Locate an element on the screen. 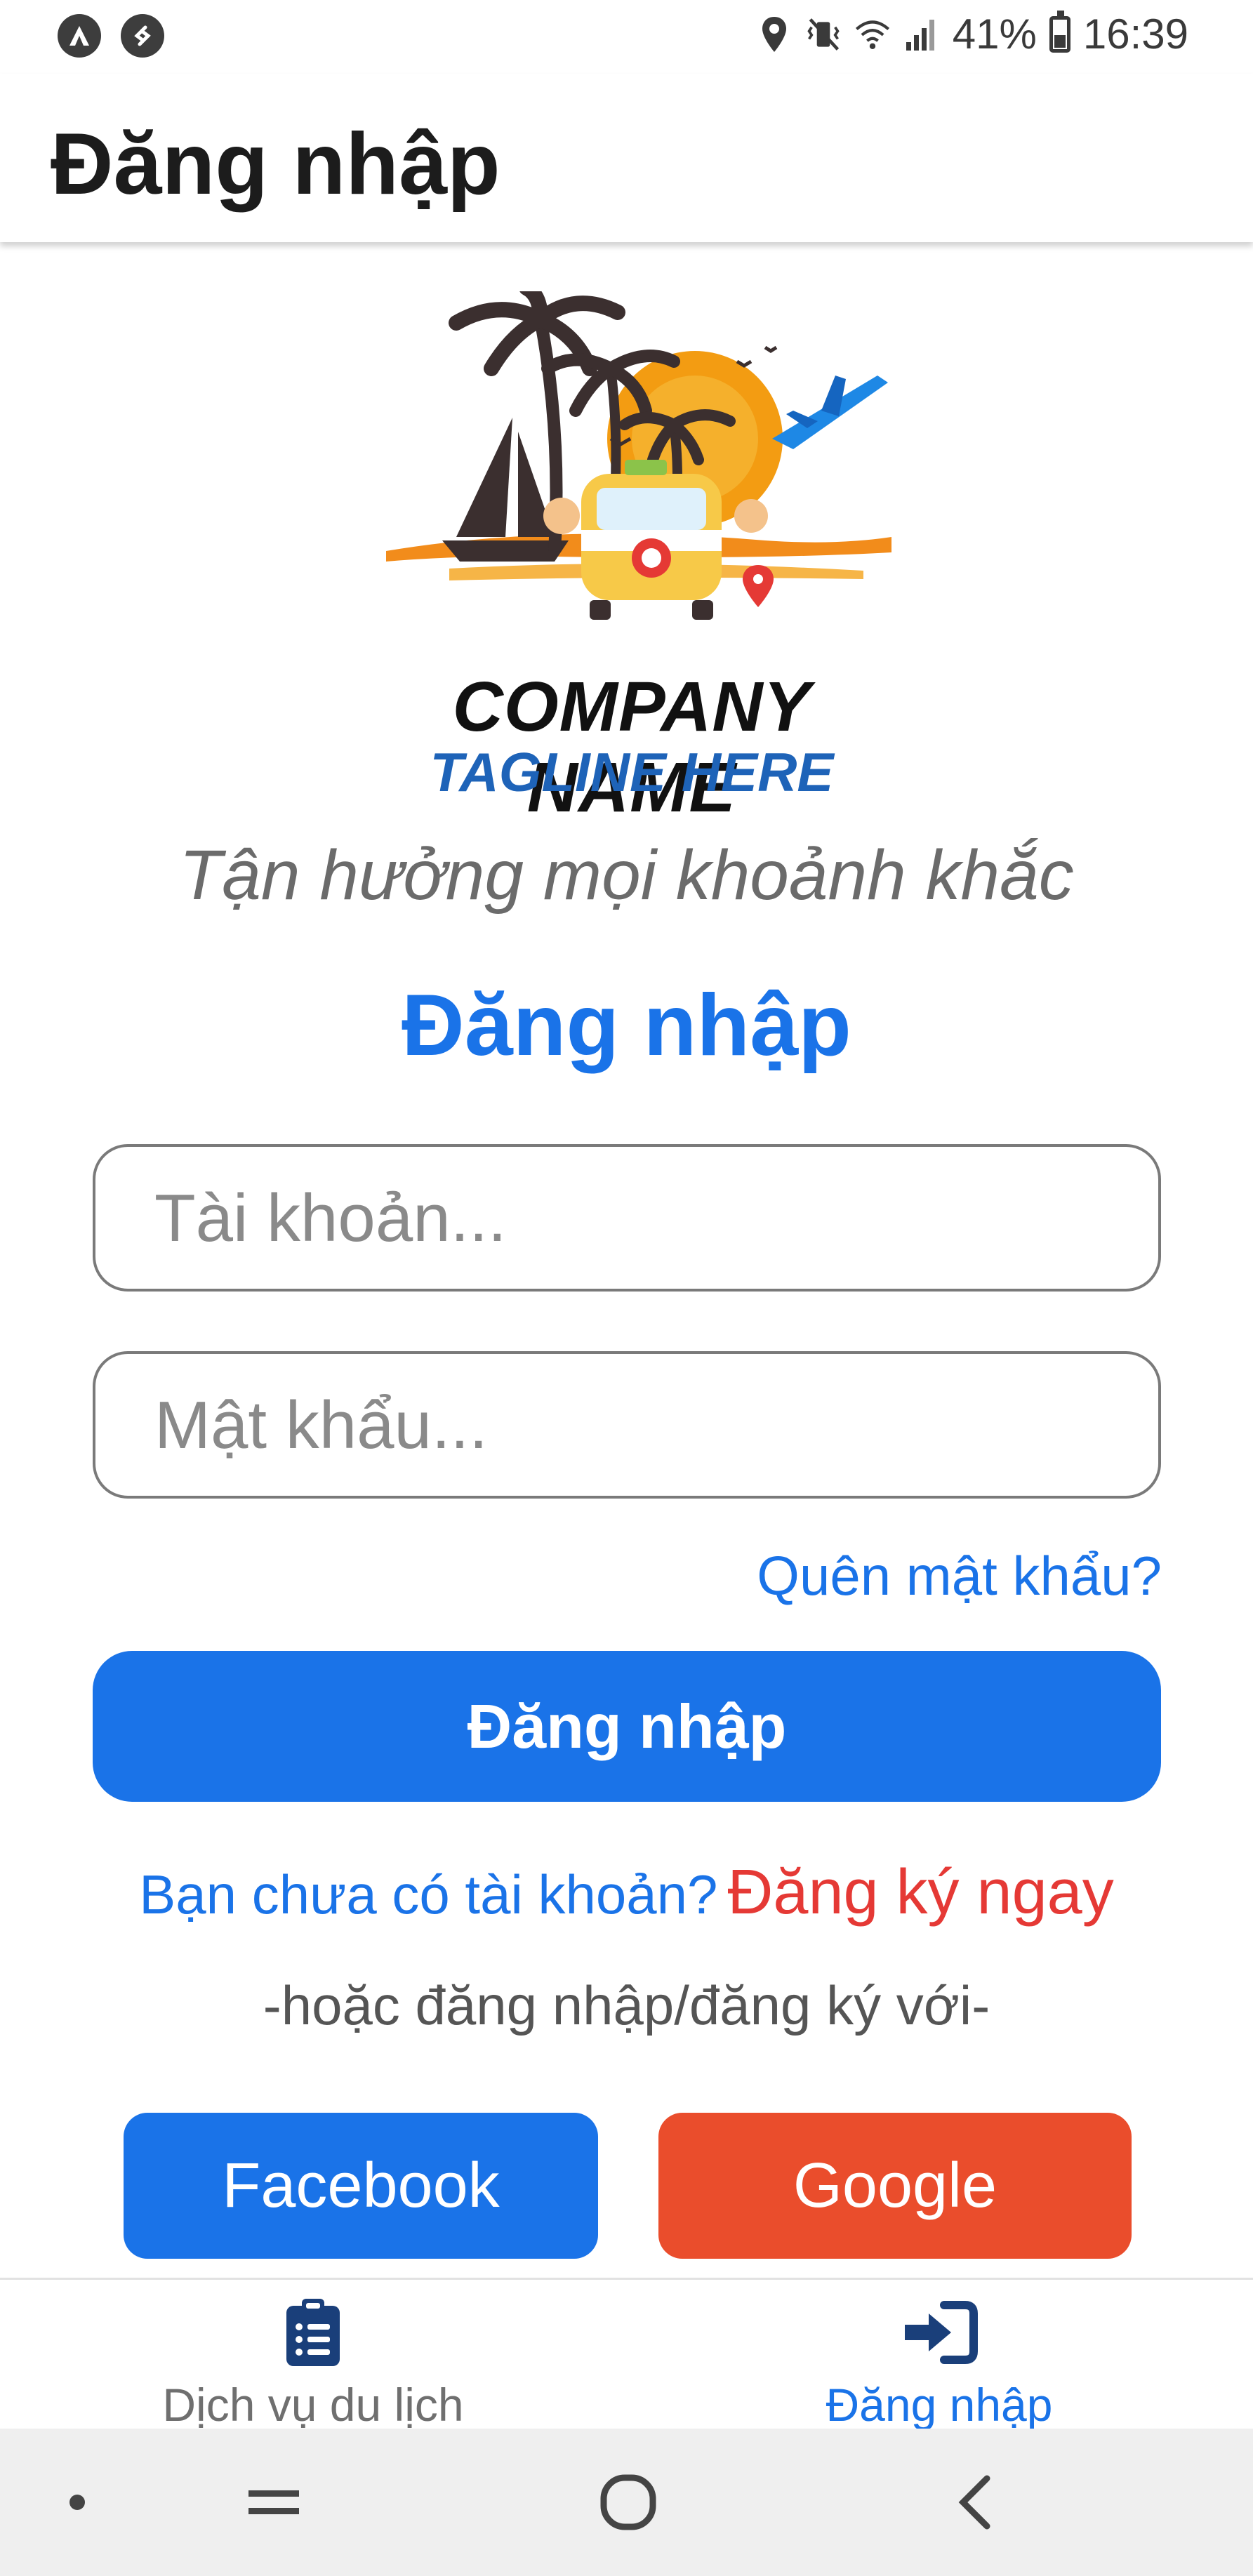 This screenshot has height=2576, width=1253. username-input is located at coordinates (639, 1218).